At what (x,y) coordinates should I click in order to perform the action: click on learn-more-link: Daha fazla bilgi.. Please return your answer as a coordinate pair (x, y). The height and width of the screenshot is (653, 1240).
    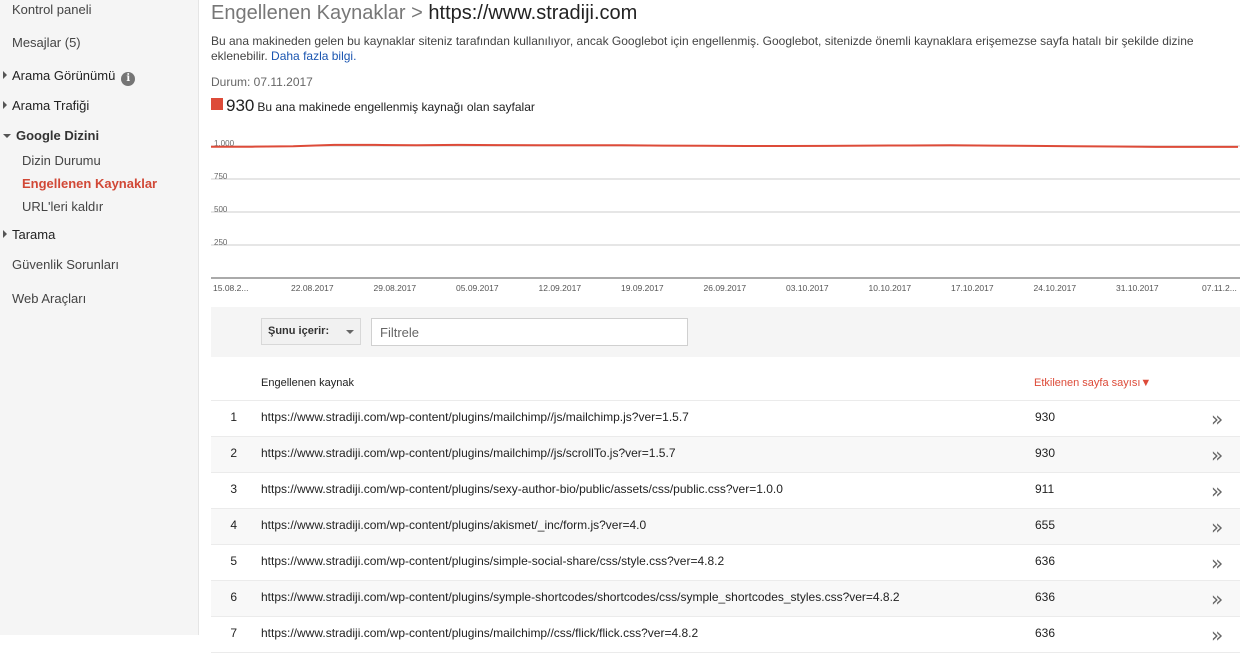
    Looking at the image, I should click on (313, 56).